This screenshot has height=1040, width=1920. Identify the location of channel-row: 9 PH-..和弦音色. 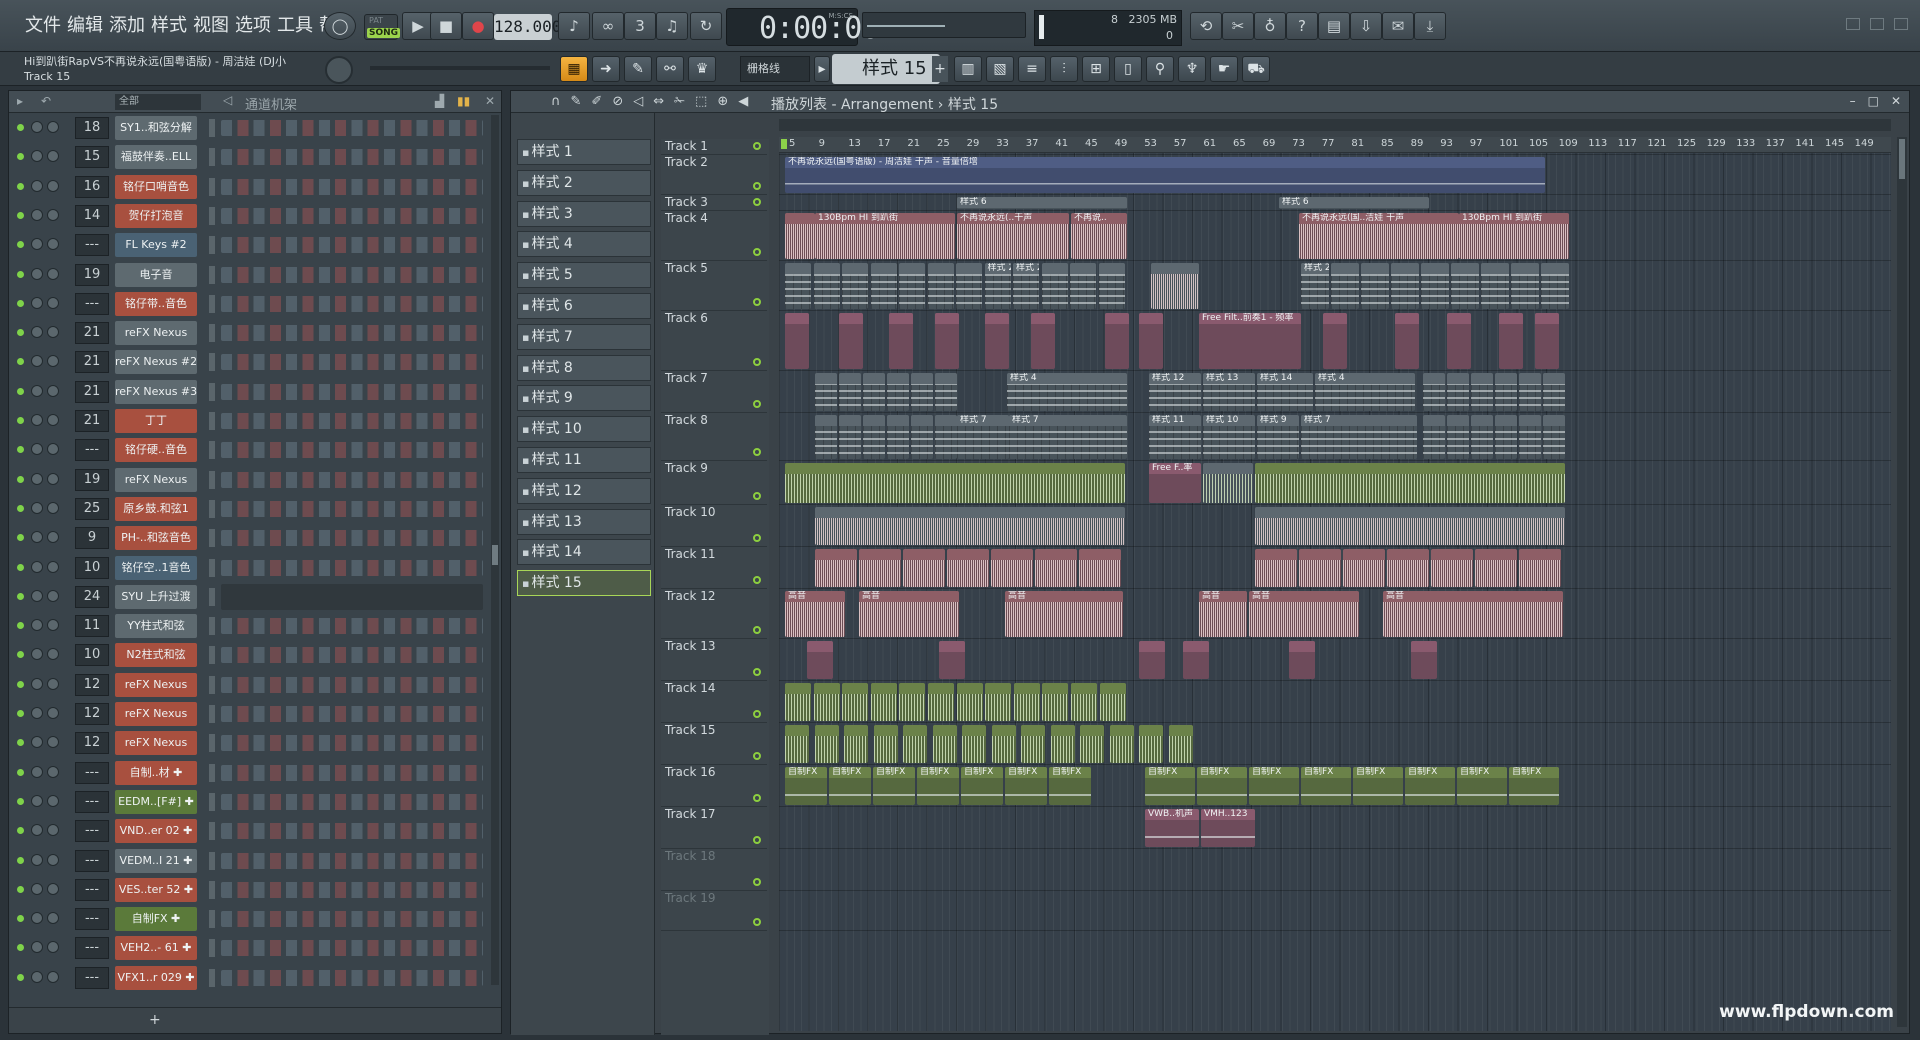
(249, 538).